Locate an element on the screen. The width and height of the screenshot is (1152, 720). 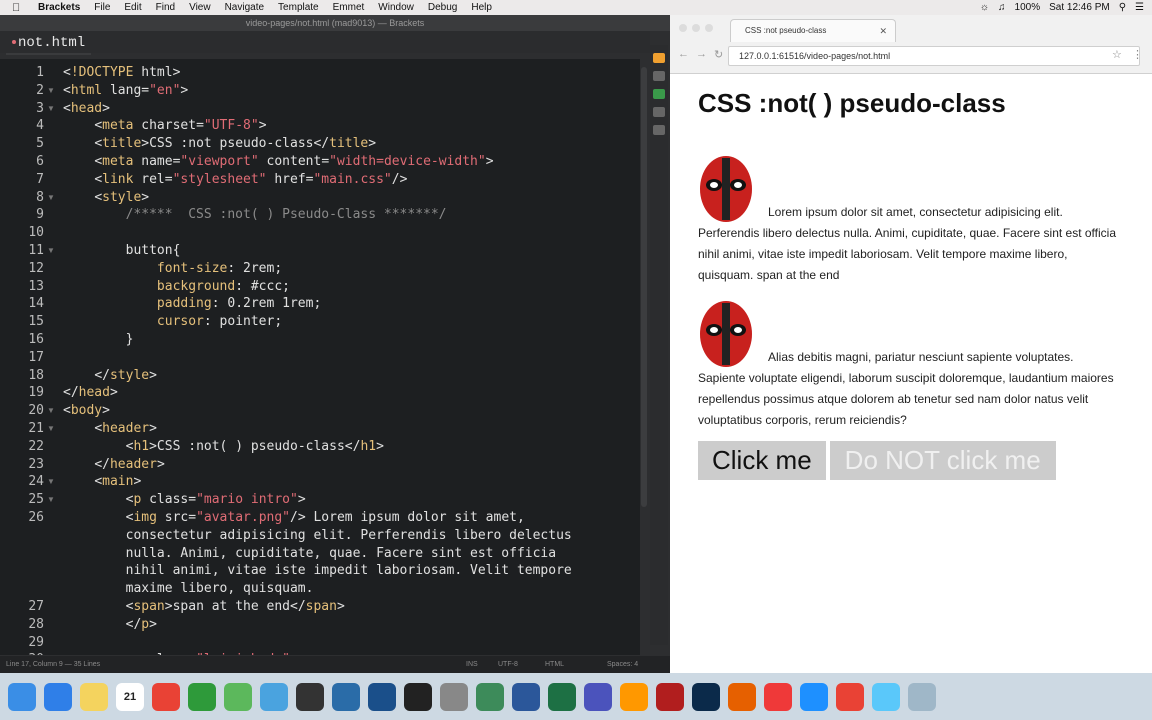
browser-tab: CSS :not pseudo-class ✕ is located at coordinates (813, 30).